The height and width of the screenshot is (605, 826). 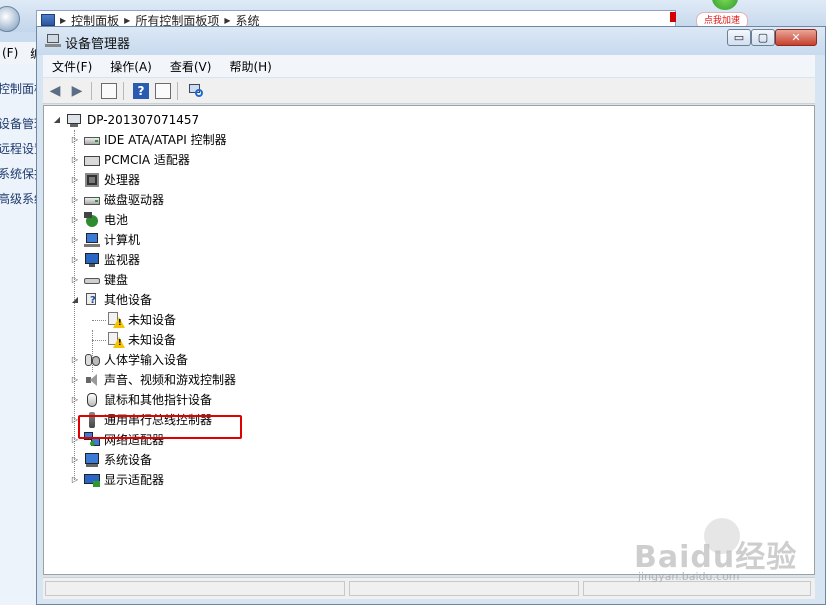 I want to click on close-button: ✕, so click(x=796, y=37).